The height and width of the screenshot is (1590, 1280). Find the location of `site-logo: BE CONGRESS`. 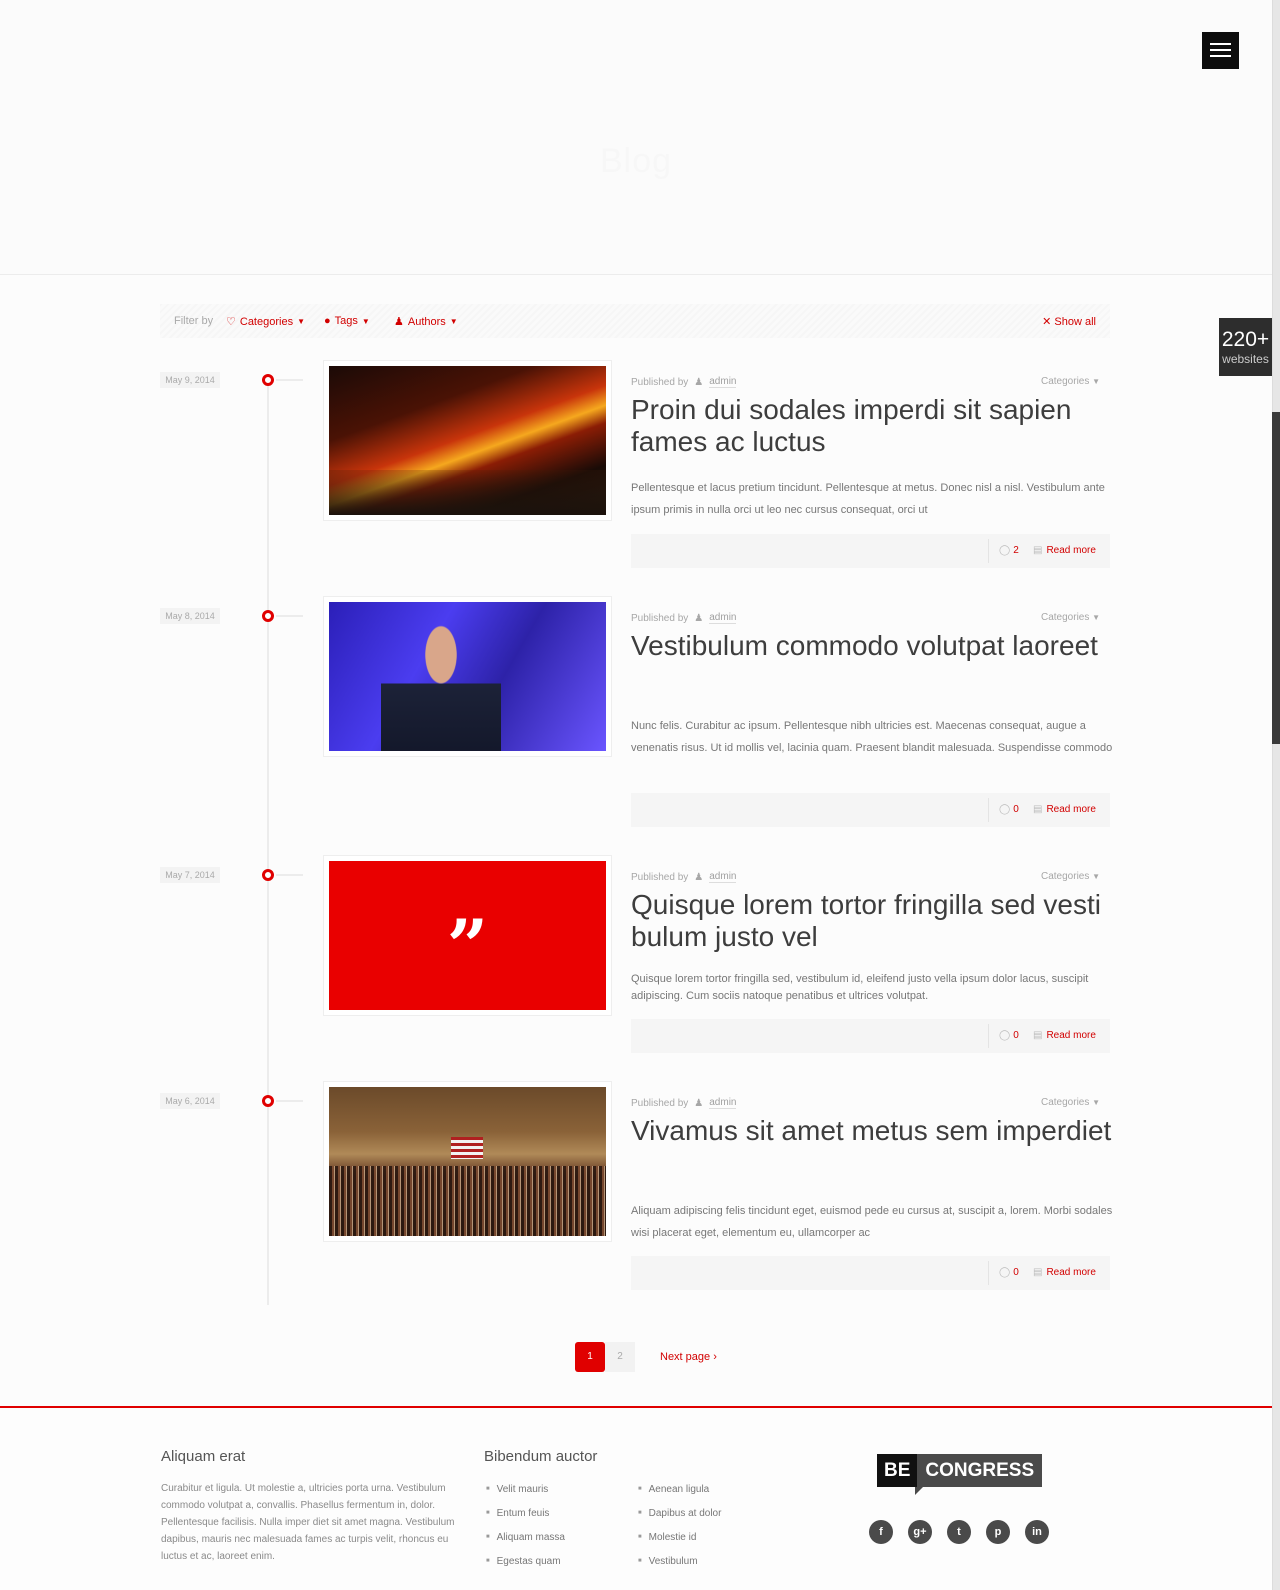

site-logo: BE CONGRESS is located at coordinates (960, 1474).